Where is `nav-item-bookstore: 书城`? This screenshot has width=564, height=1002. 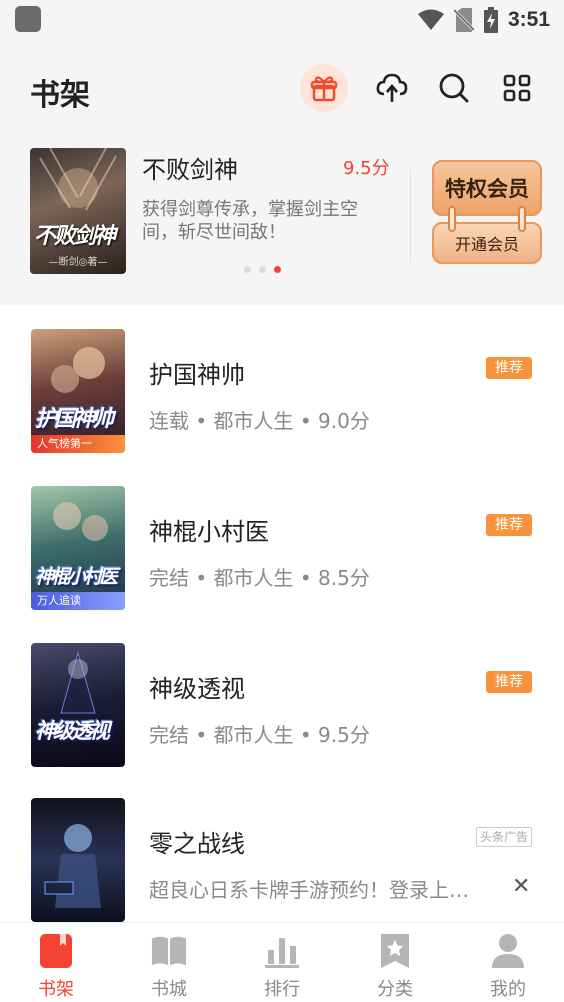
nav-item-bookstore: 书城 is located at coordinates (169, 962).